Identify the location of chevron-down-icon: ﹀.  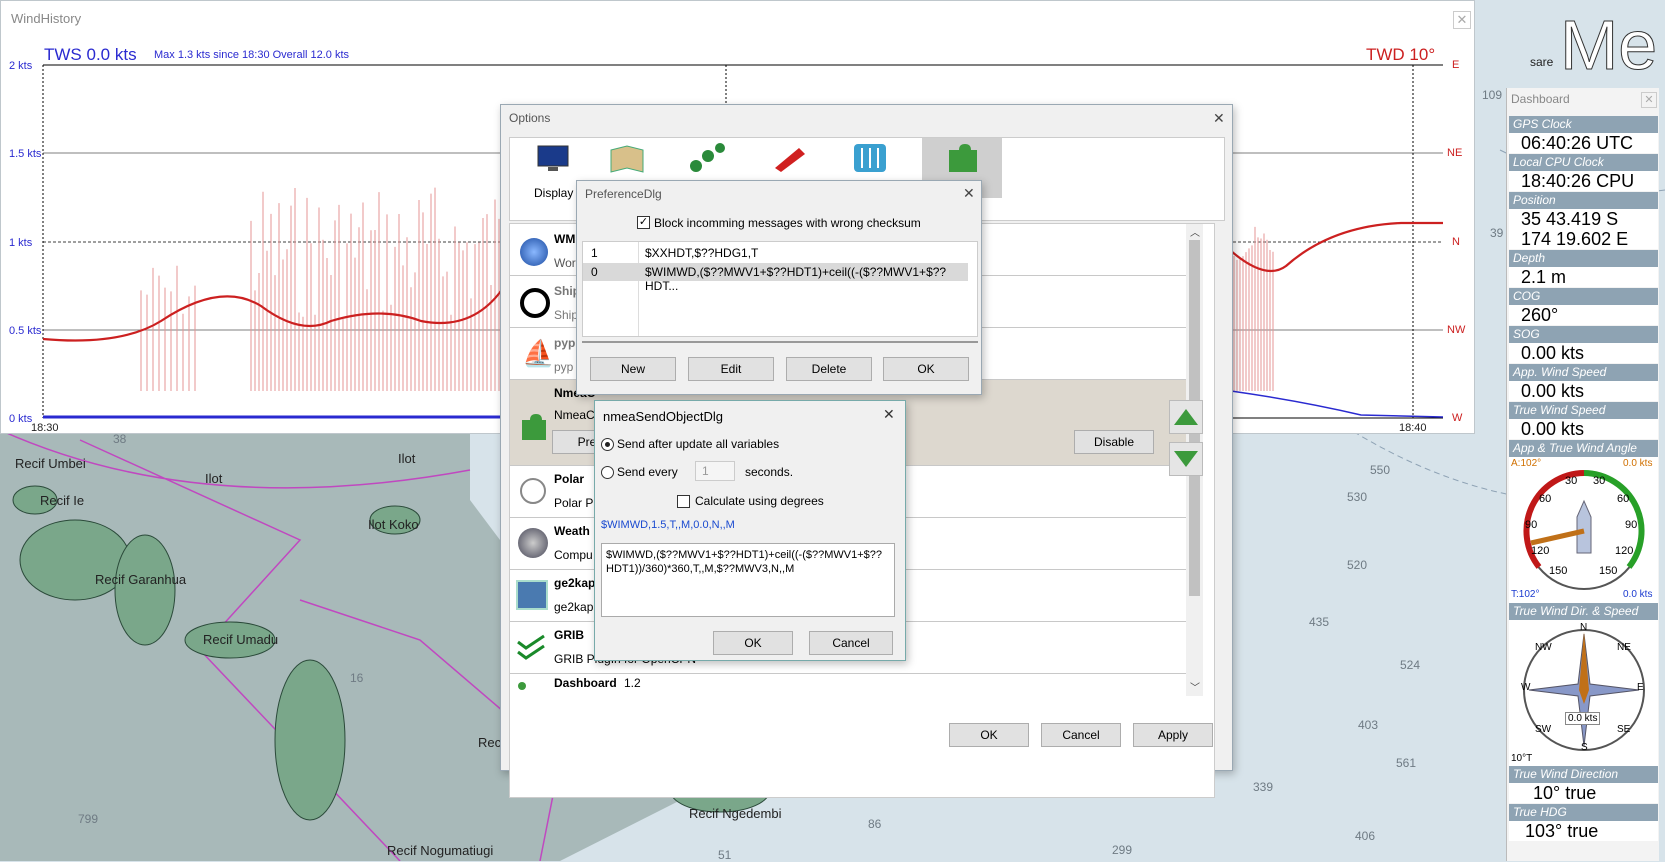
(1195, 686).